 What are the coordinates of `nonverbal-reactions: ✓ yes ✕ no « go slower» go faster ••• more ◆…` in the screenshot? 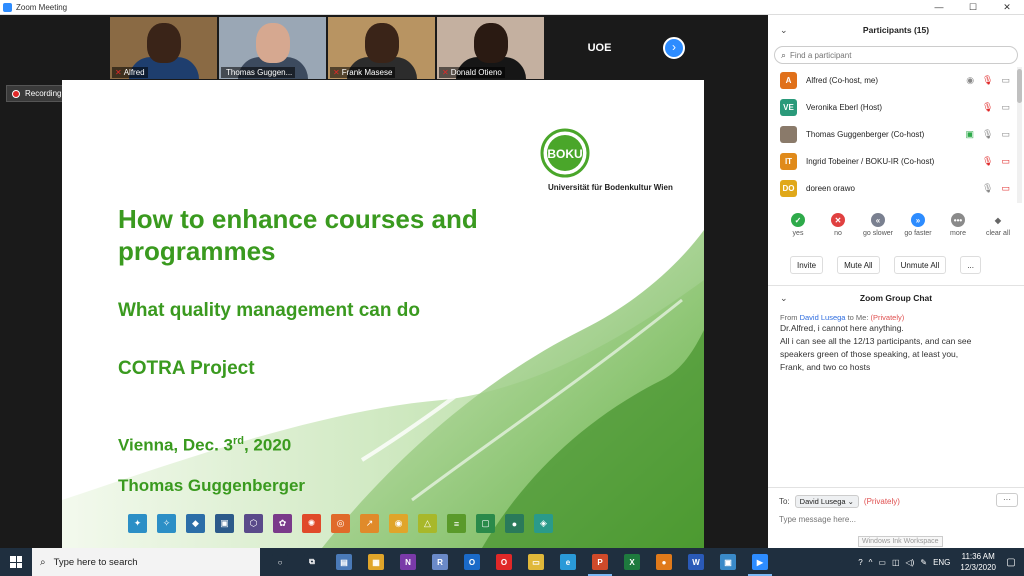 It's located at (898, 225).